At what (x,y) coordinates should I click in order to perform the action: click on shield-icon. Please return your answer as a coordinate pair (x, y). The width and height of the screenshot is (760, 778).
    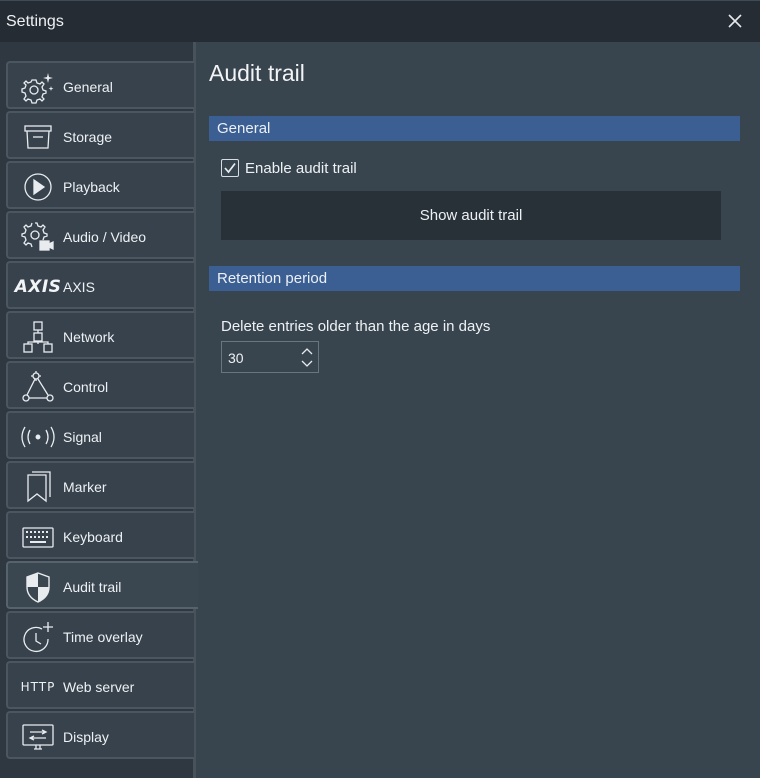
    Looking at the image, I should click on (38, 587).